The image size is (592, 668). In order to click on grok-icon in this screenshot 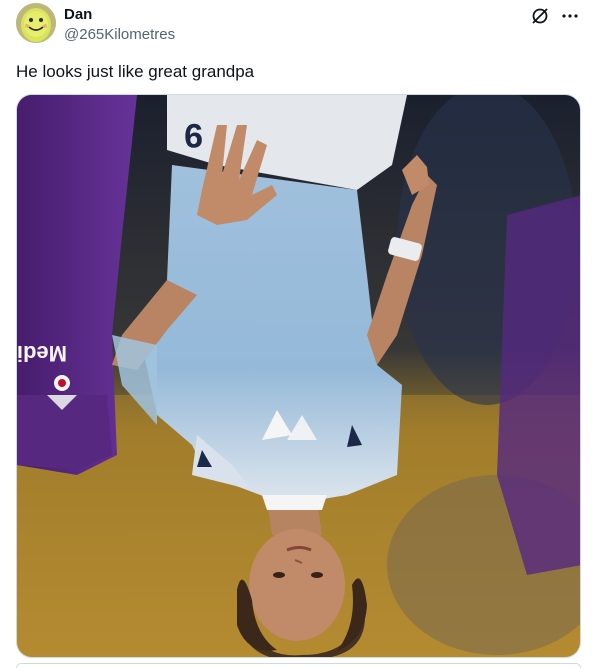, I will do `click(540, 16)`.